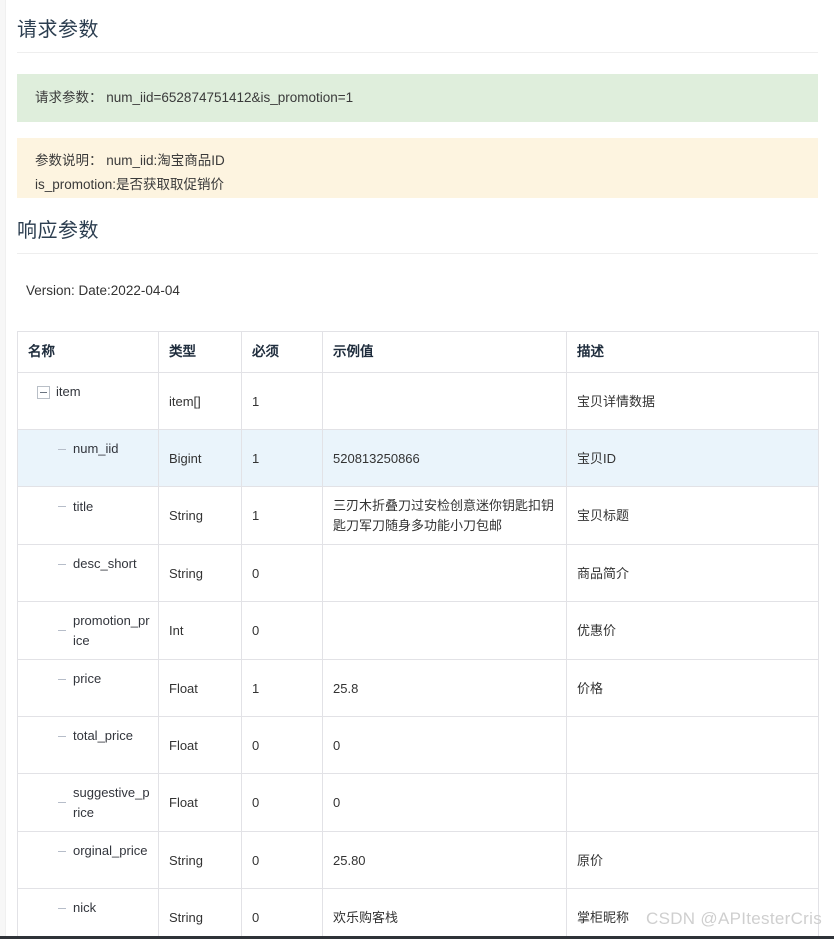 The height and width of the screenshot is (939, 834). I want to click on param-name-cell: promotion_price, so click(88, 631).